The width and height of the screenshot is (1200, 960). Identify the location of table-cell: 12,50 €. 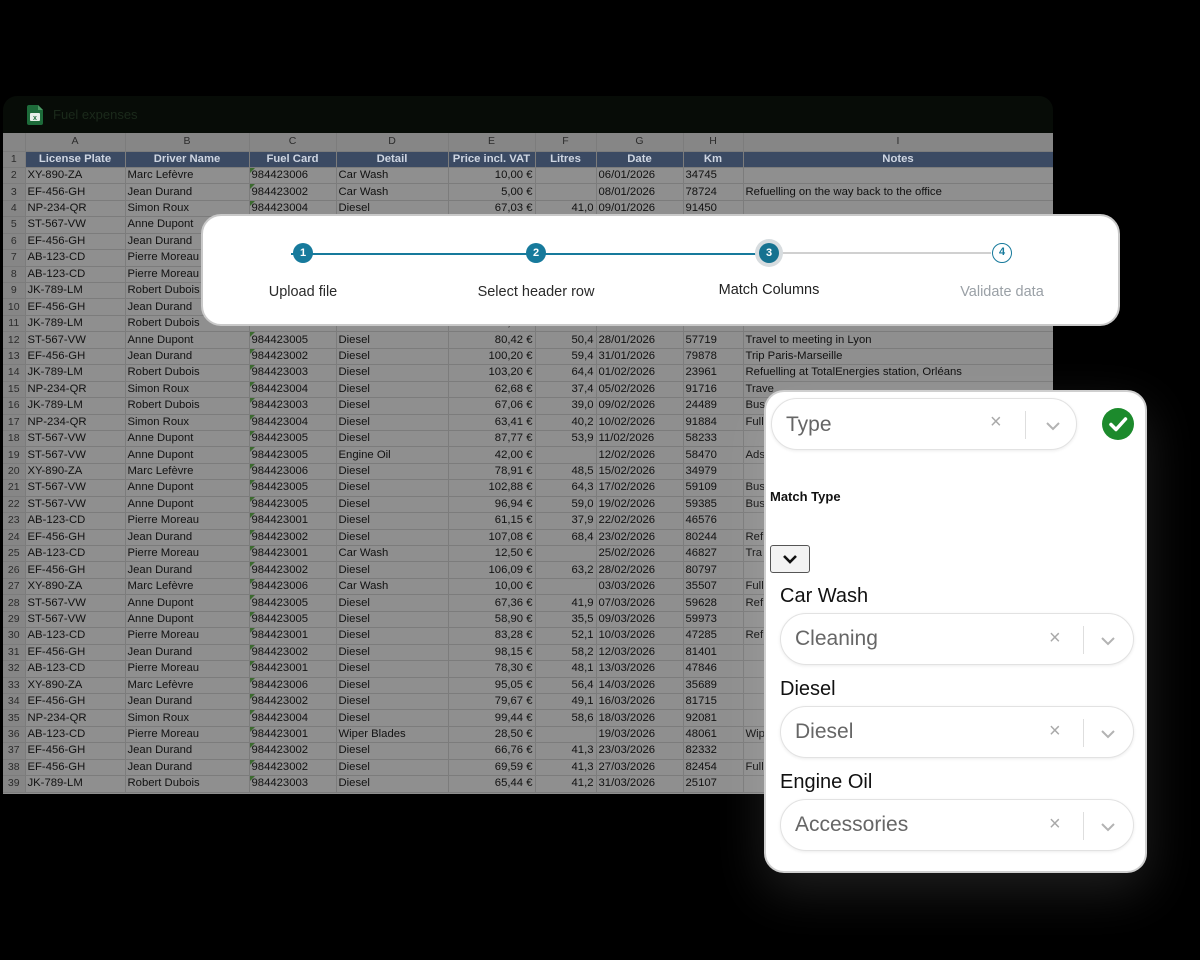
(492, 554).